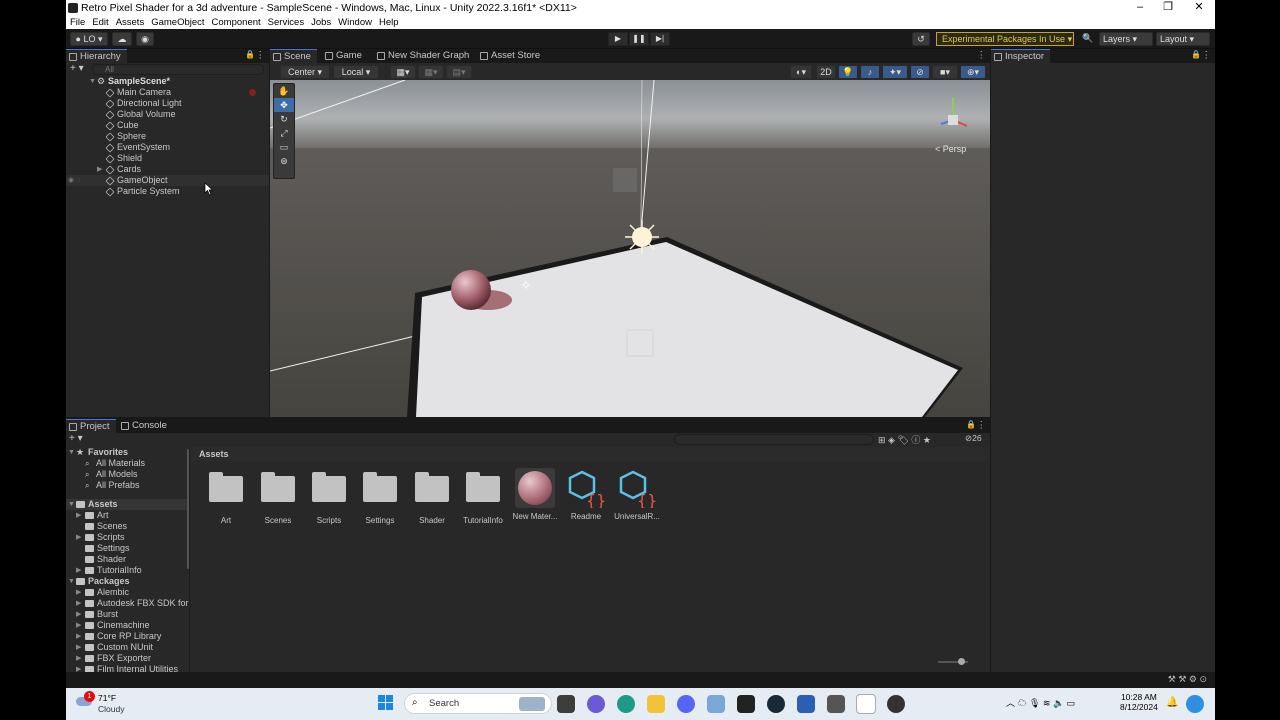 This screenshot has height=720, width=1280. What do you see at coordinates (801, 72) in the screenshot?
I see `draw-mode-icon: ◐▾` at bounding box center [801, 72].